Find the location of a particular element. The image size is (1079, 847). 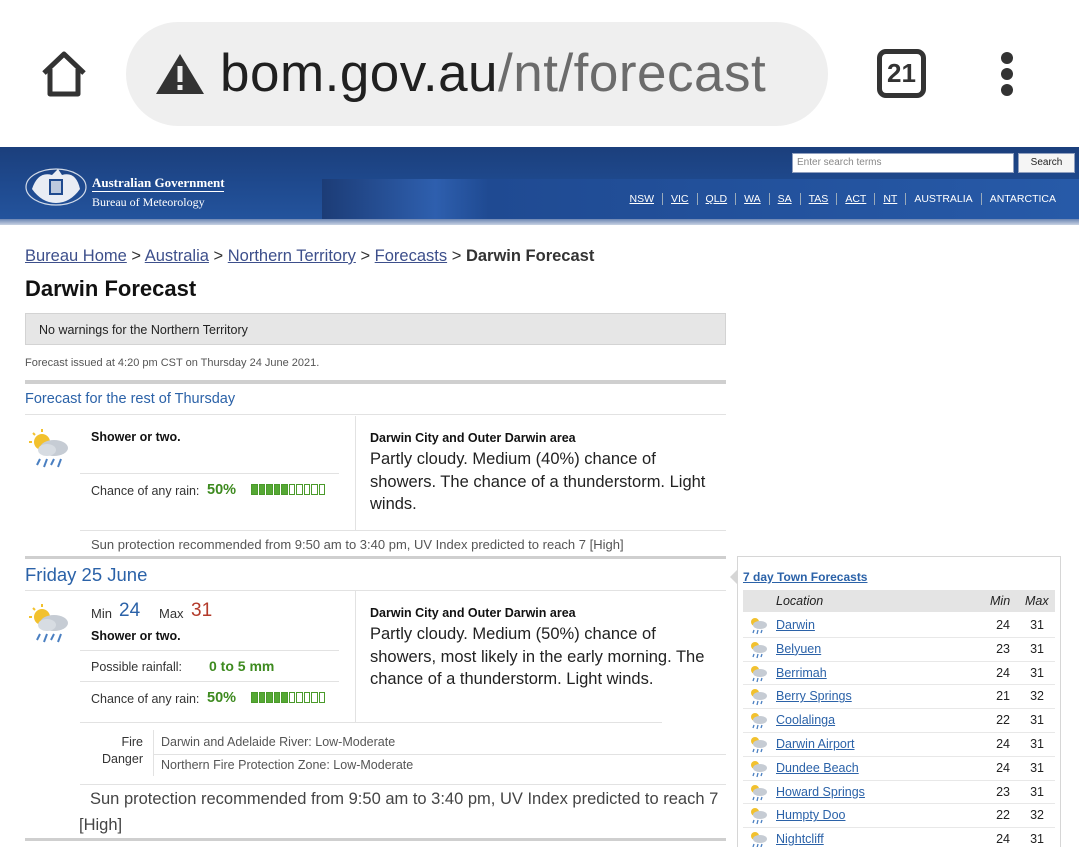

tab-count-button: 21 is located at coordinates (901, 73).